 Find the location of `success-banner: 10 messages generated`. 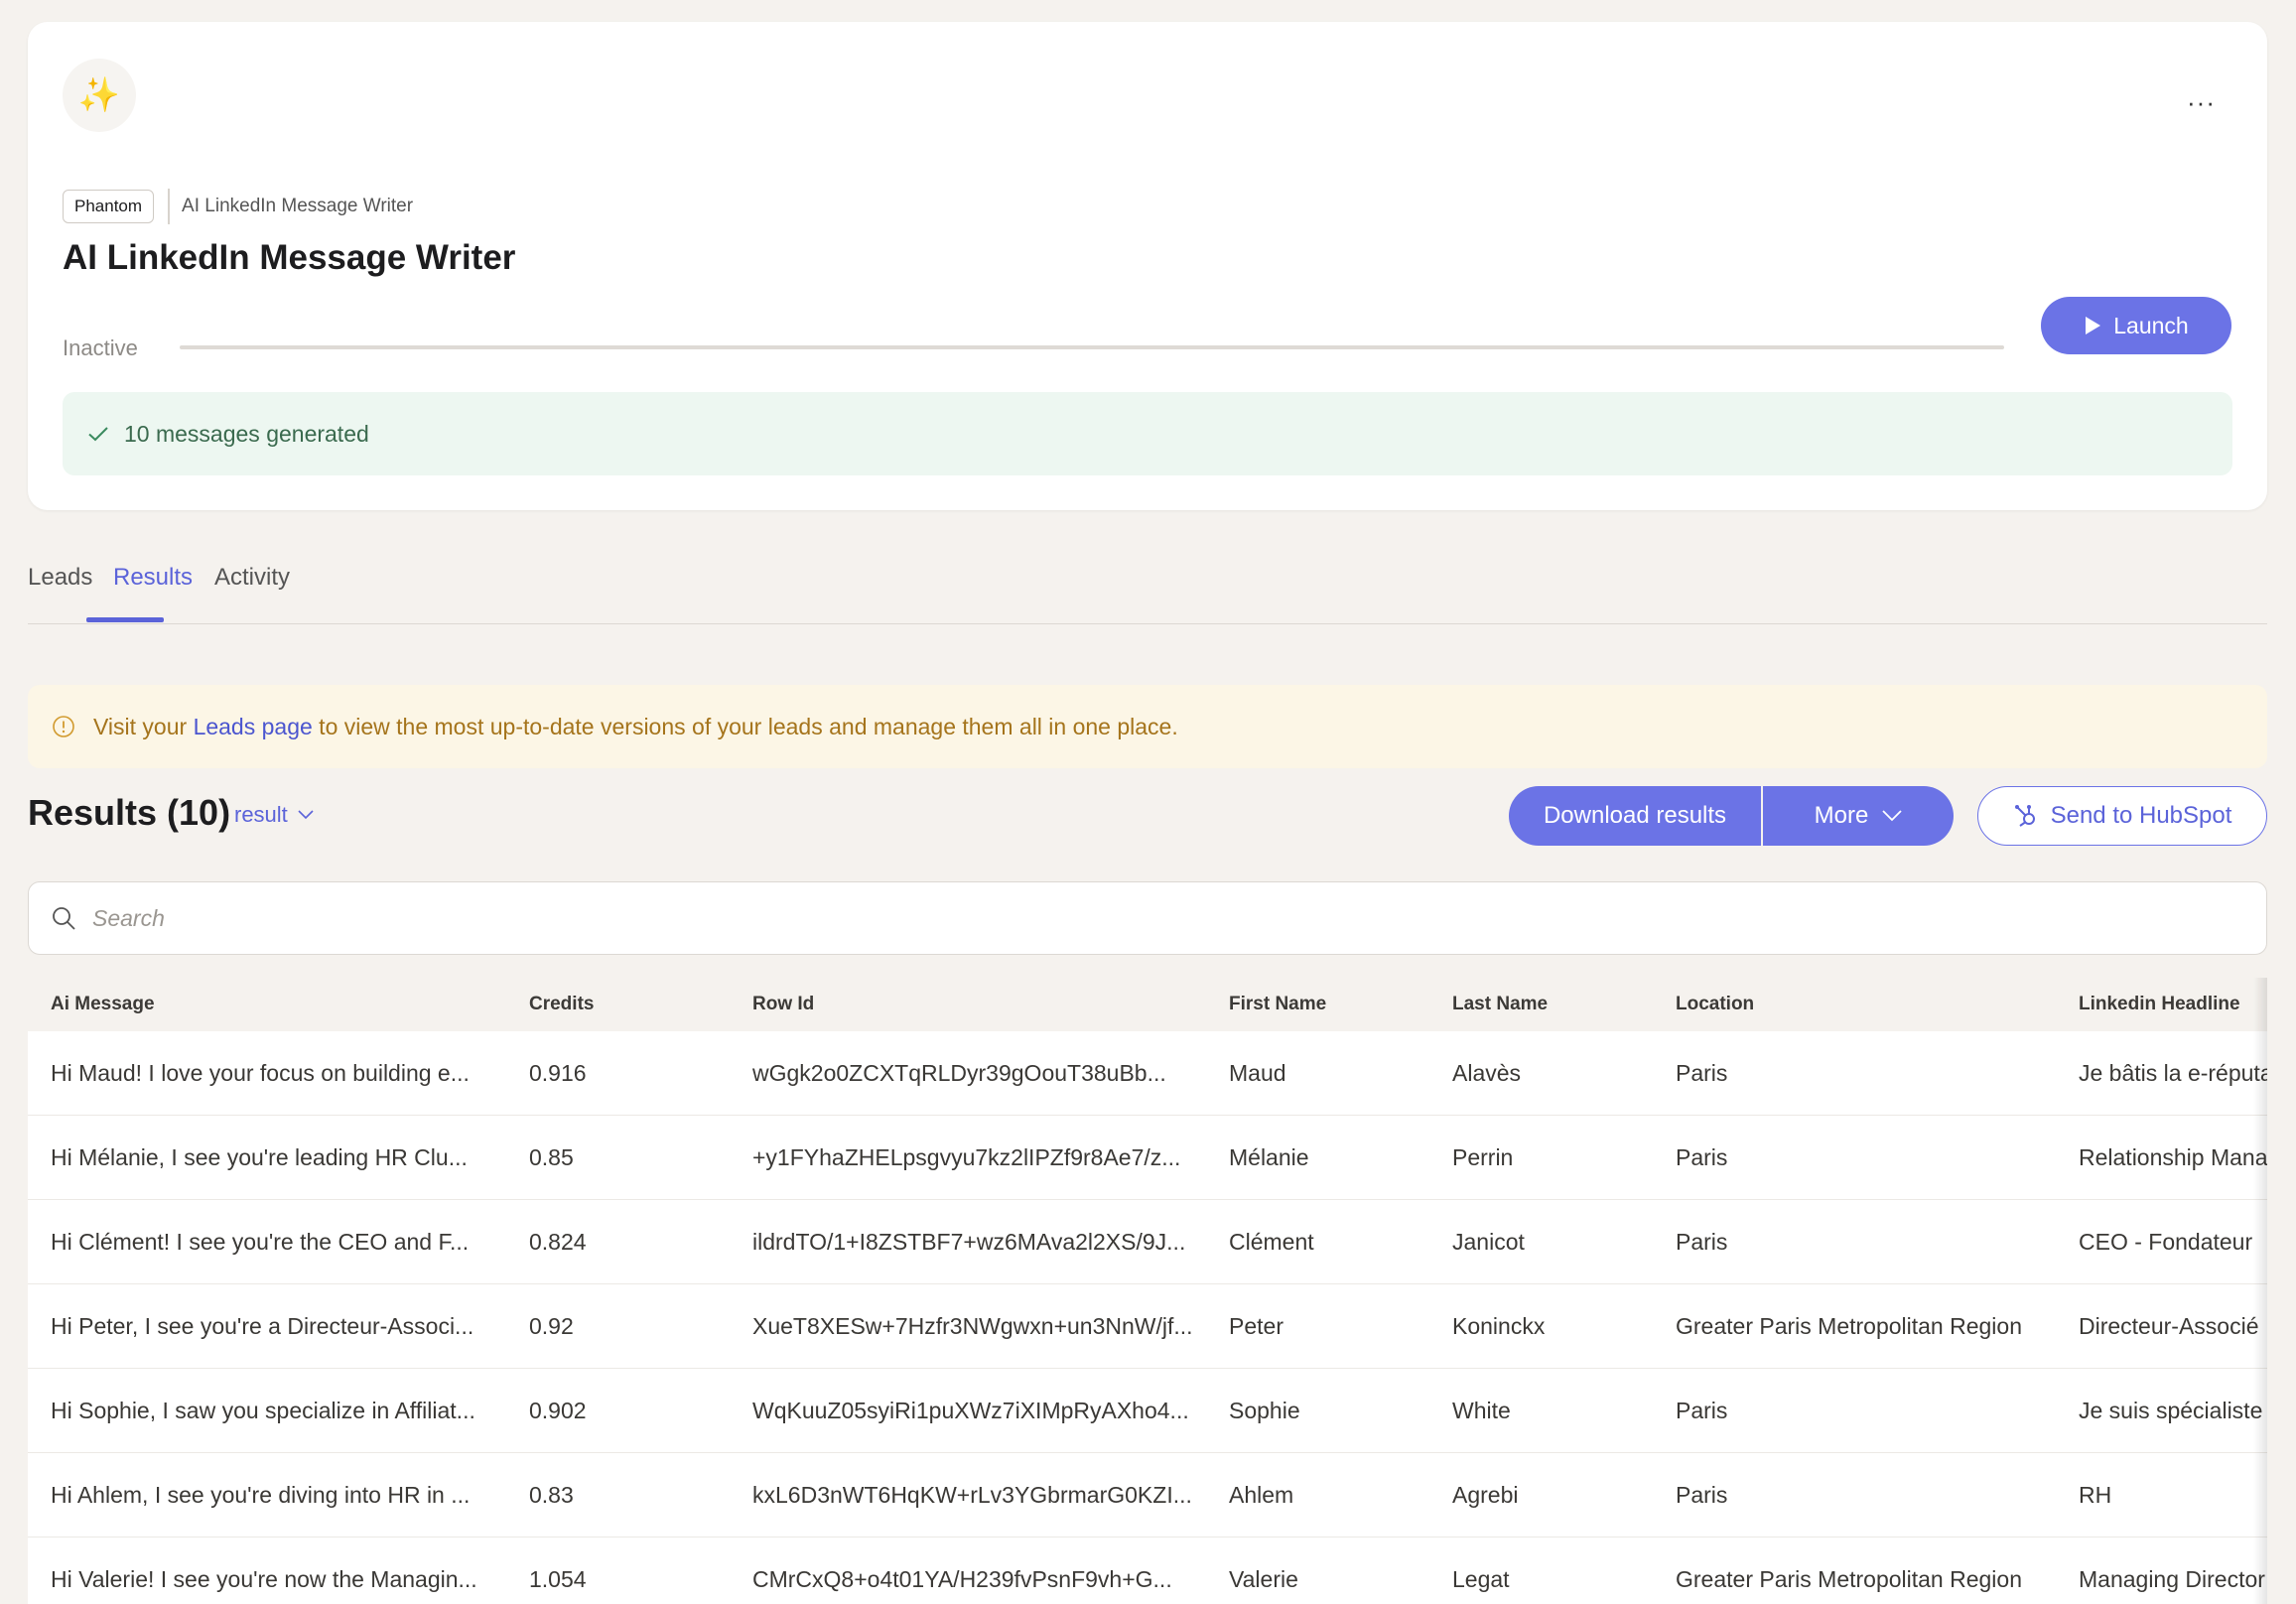

success-banner: 10 messages generated is located at coordinates (1148, 434).